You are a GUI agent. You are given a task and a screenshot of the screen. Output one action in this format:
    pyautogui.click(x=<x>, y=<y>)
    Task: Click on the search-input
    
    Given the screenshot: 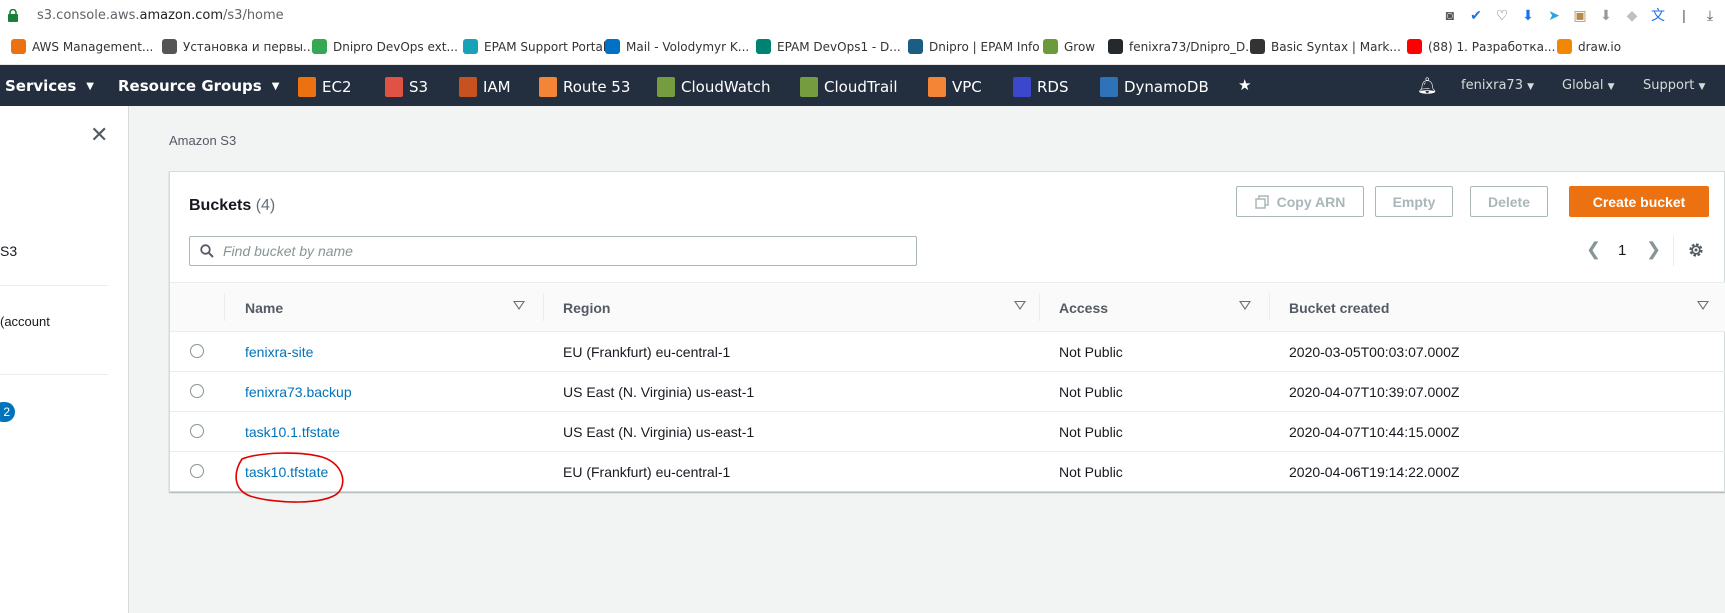 What is the action you would take?
    pyautogui.click(x=563, y=251)
    